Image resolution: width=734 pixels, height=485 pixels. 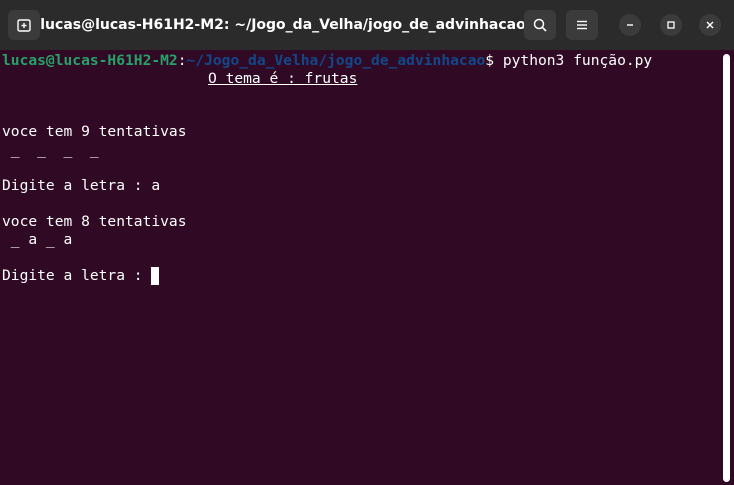 I want to click on search-button, so click(x=540, y=25).